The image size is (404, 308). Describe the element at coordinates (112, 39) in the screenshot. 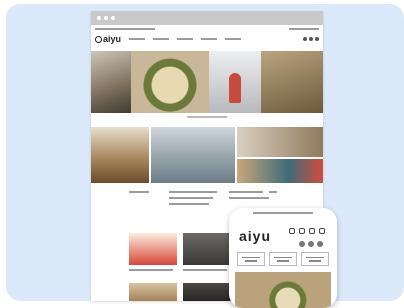

I see `site-logo-text: aiyu` at that location.